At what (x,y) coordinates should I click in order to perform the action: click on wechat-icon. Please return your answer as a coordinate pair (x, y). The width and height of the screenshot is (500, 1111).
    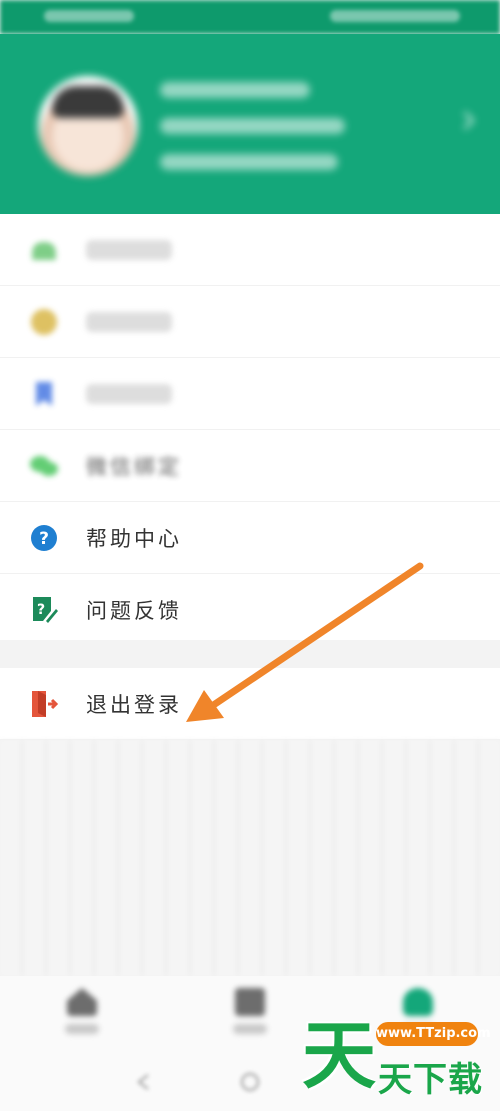
    Looking at the image, I should click on (44, 466).